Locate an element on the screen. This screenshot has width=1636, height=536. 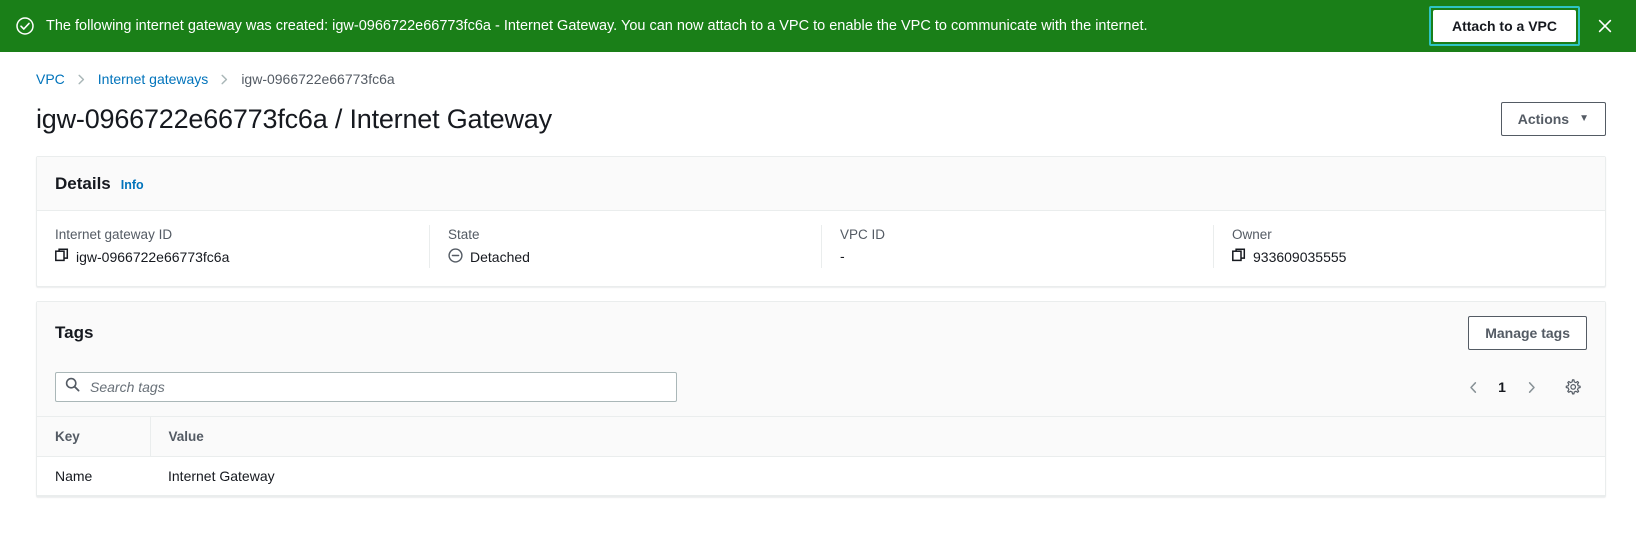
detail-value: Detached is located at coordinates (500, 257).